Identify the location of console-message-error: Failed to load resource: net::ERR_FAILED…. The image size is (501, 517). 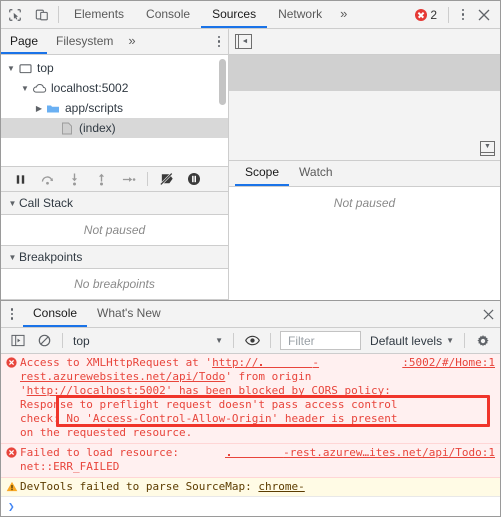
(250, 461).